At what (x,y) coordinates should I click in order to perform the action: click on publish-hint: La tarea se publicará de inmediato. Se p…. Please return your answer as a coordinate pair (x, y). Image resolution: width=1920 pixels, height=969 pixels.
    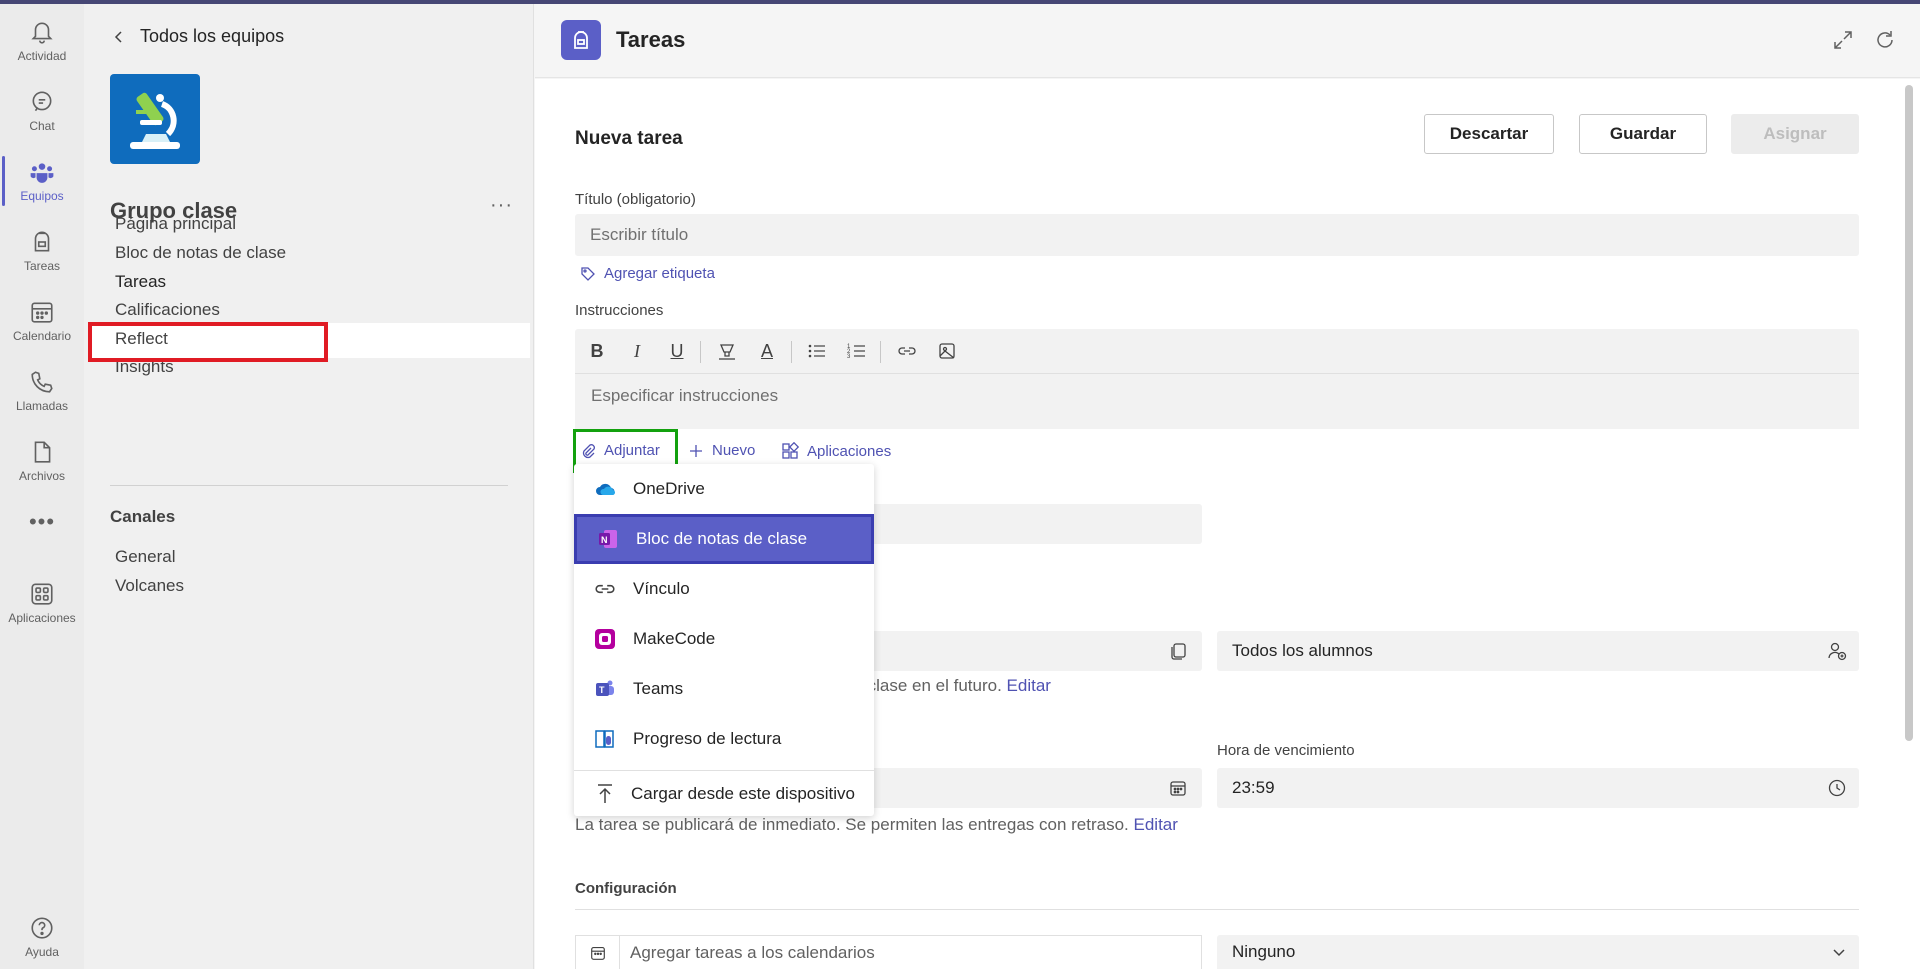
    Looking at the image, I should click on (876, 825).